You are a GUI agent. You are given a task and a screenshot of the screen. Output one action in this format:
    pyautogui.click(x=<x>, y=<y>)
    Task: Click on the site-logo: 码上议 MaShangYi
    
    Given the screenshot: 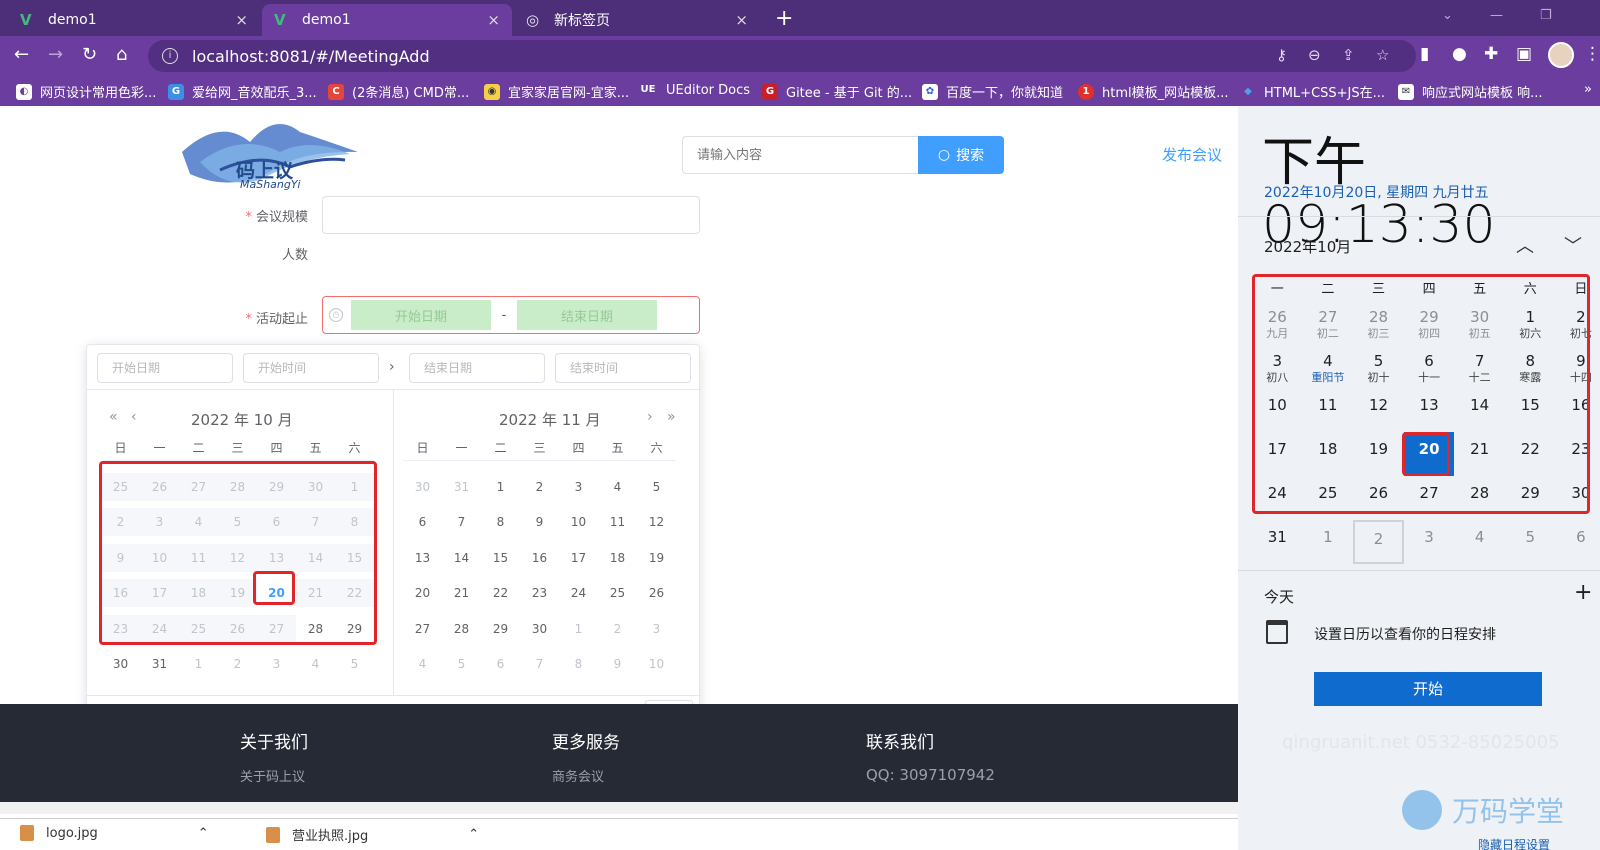 What is the action you would take?
    pyautogui.click(x=270, y=152)
    